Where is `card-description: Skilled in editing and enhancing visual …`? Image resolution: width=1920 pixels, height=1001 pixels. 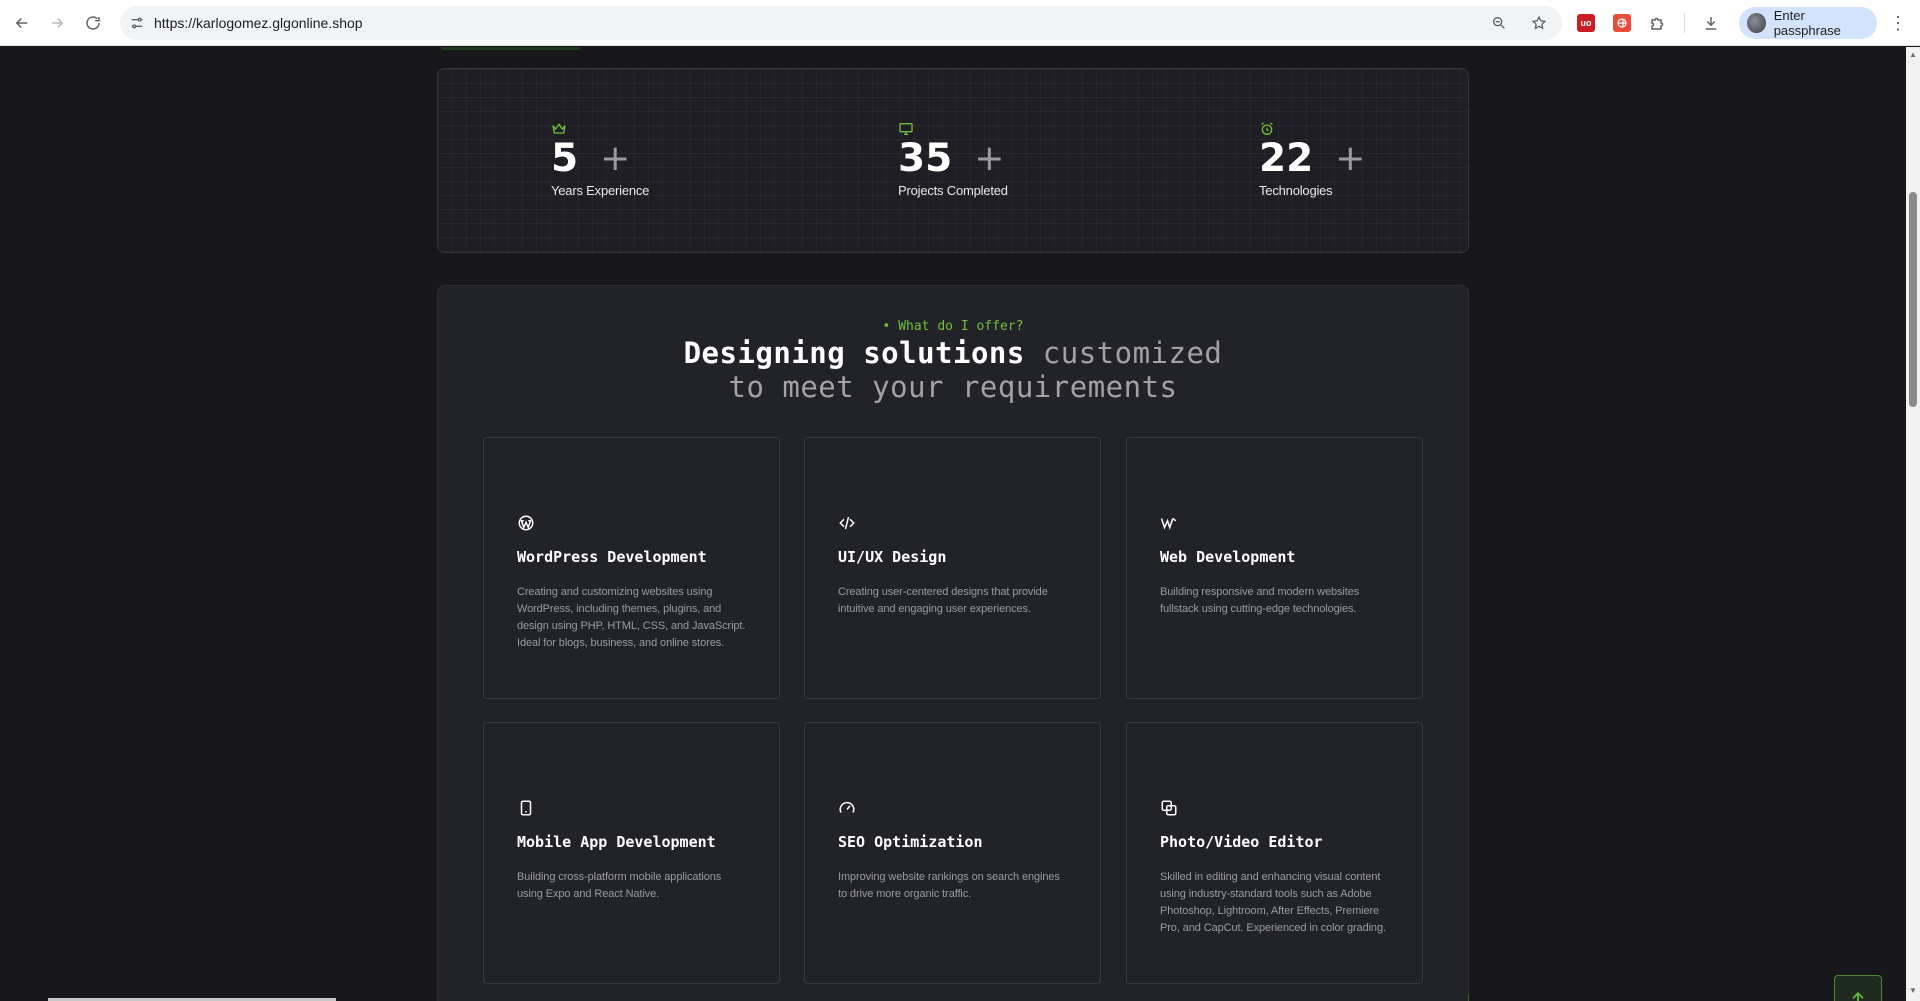
card-description: Skilled in editing and enhancing visual … is located at coordinates (1273, 902).